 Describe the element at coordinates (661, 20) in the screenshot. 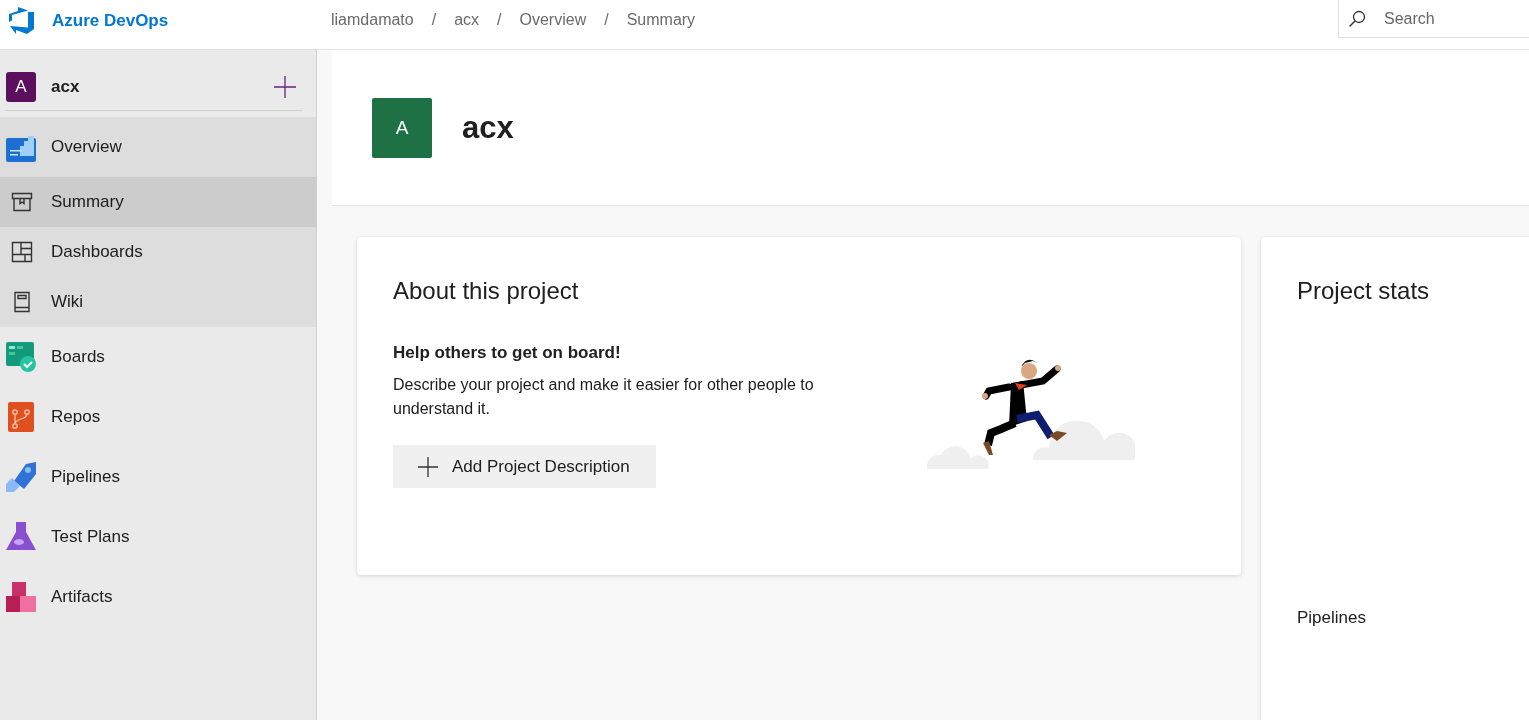

I see `breadcrumb-link: Summary` at that location.